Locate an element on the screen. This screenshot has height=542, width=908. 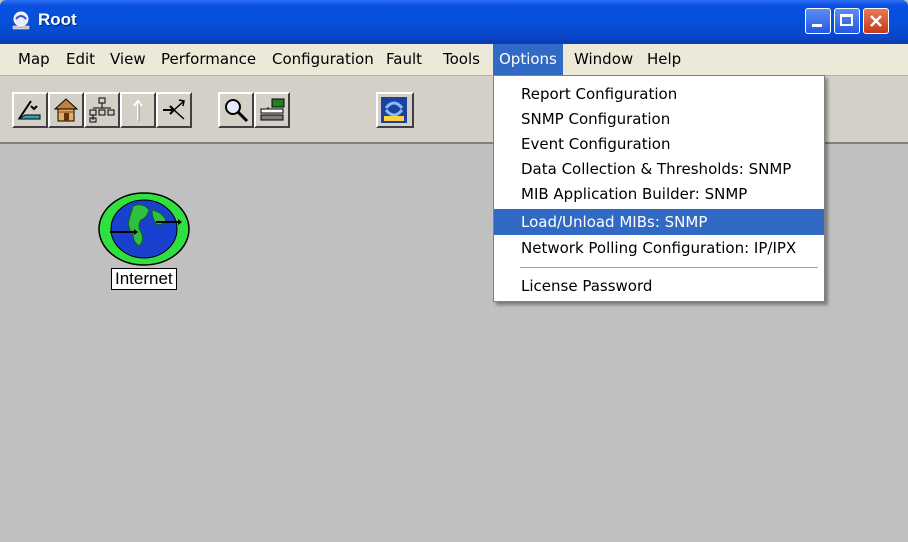
minimize-button is located at coordinates (818, 21).